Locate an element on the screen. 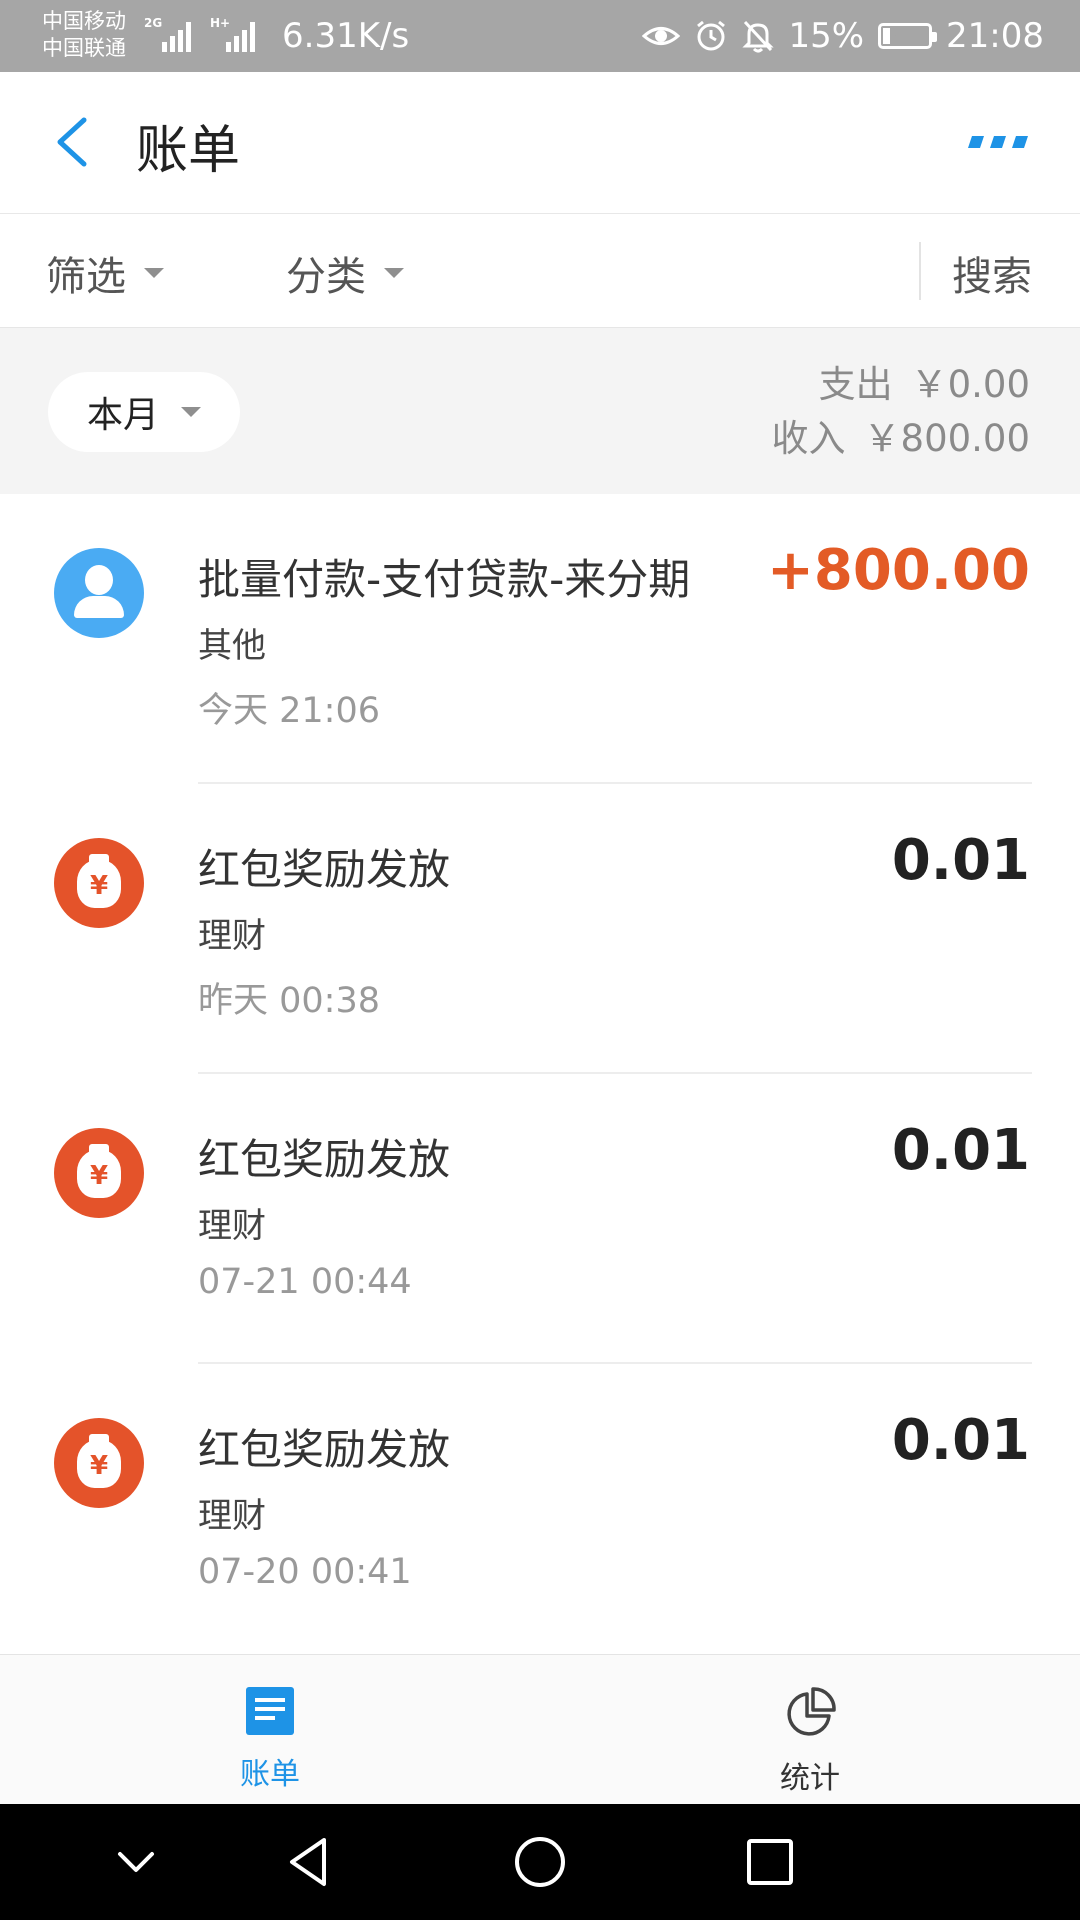 Image resolution: width=1080 pixels, height=1920 pixels. expense-value: ￥0.00 is located at coordinates (970, 384).